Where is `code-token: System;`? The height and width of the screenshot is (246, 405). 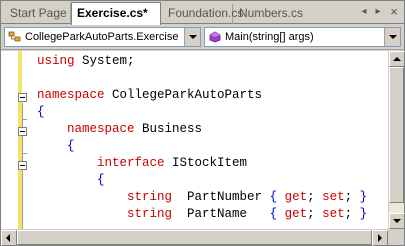
code-token: System; is located at coordinates (104, 61).